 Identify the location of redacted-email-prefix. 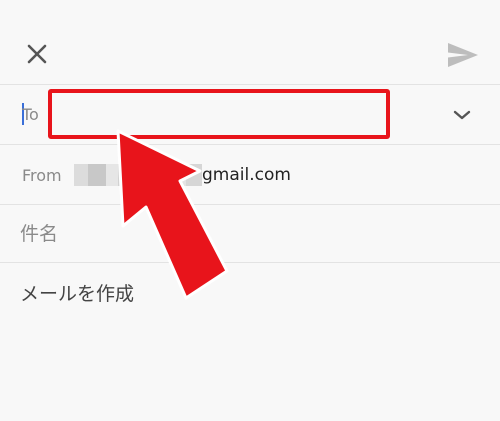
(139, 175).